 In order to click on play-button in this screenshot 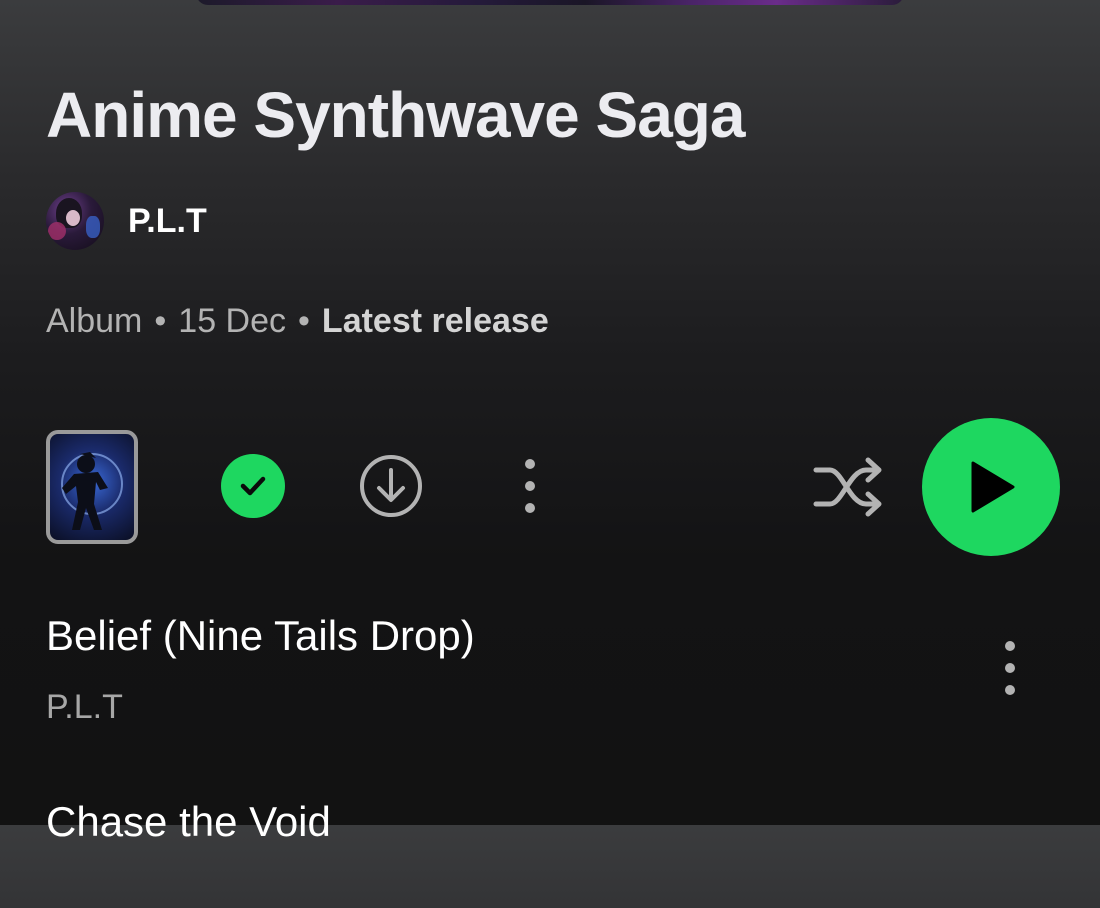, I will do `click(991, 487)`.